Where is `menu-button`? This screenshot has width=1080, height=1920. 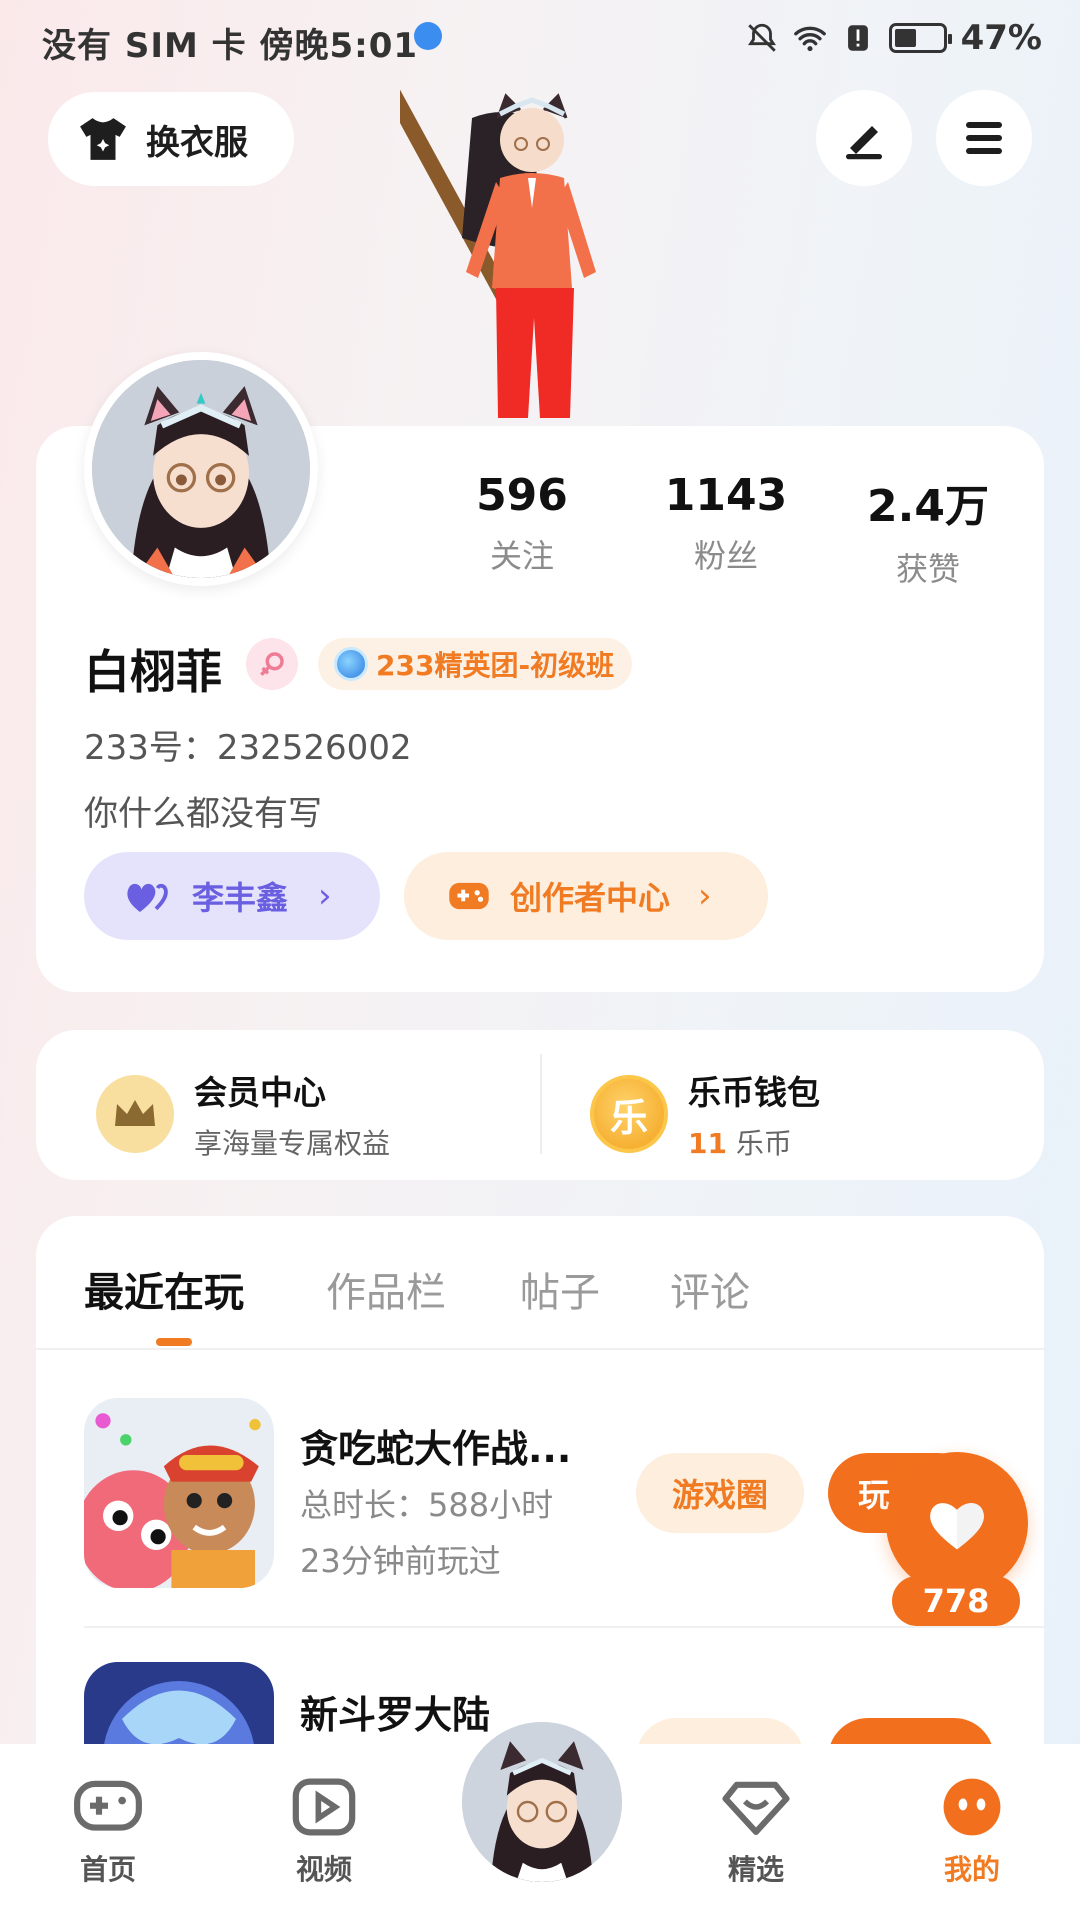
menu-button is located at coordinates (984, 138).